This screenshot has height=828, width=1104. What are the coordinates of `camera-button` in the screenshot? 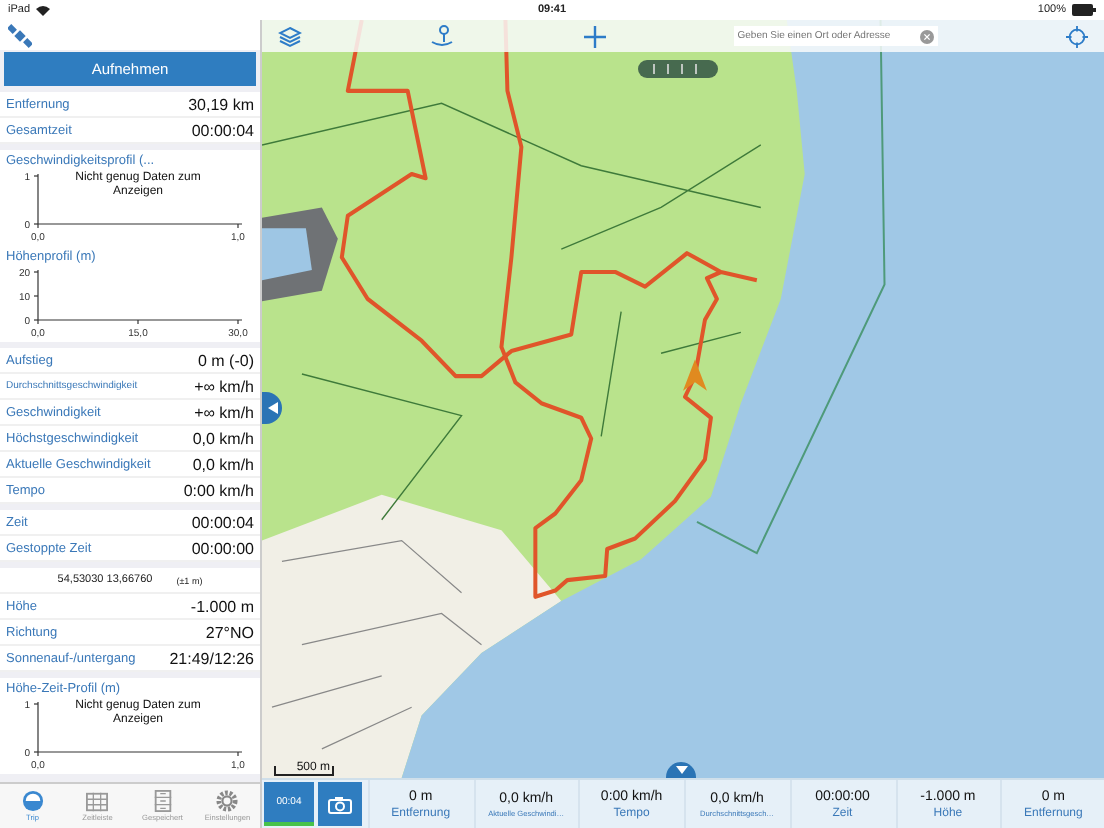 It's located at (340, 804).